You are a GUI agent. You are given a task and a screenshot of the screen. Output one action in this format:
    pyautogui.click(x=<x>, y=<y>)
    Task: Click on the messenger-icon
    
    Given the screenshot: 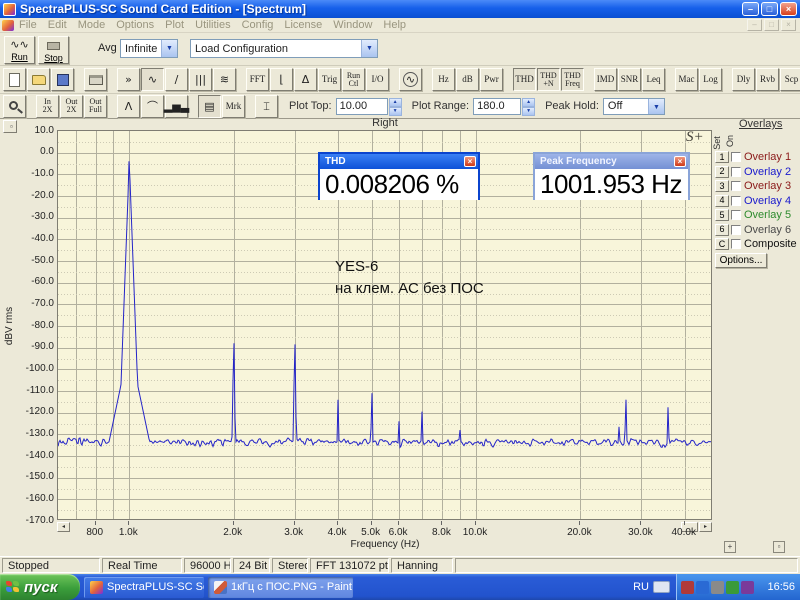 What is the action you would take?
    pyautogui.click(x=702, y=587)
    